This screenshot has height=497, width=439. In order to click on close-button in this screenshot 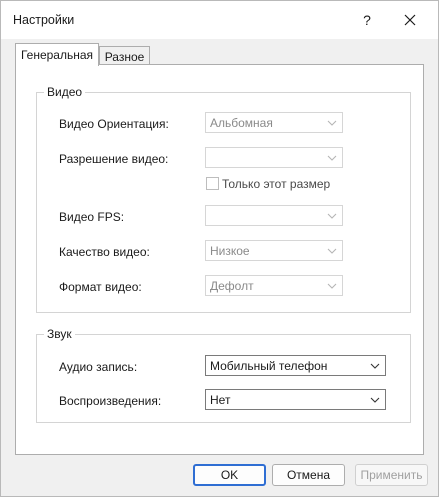, I will do `click(410, 20)`.